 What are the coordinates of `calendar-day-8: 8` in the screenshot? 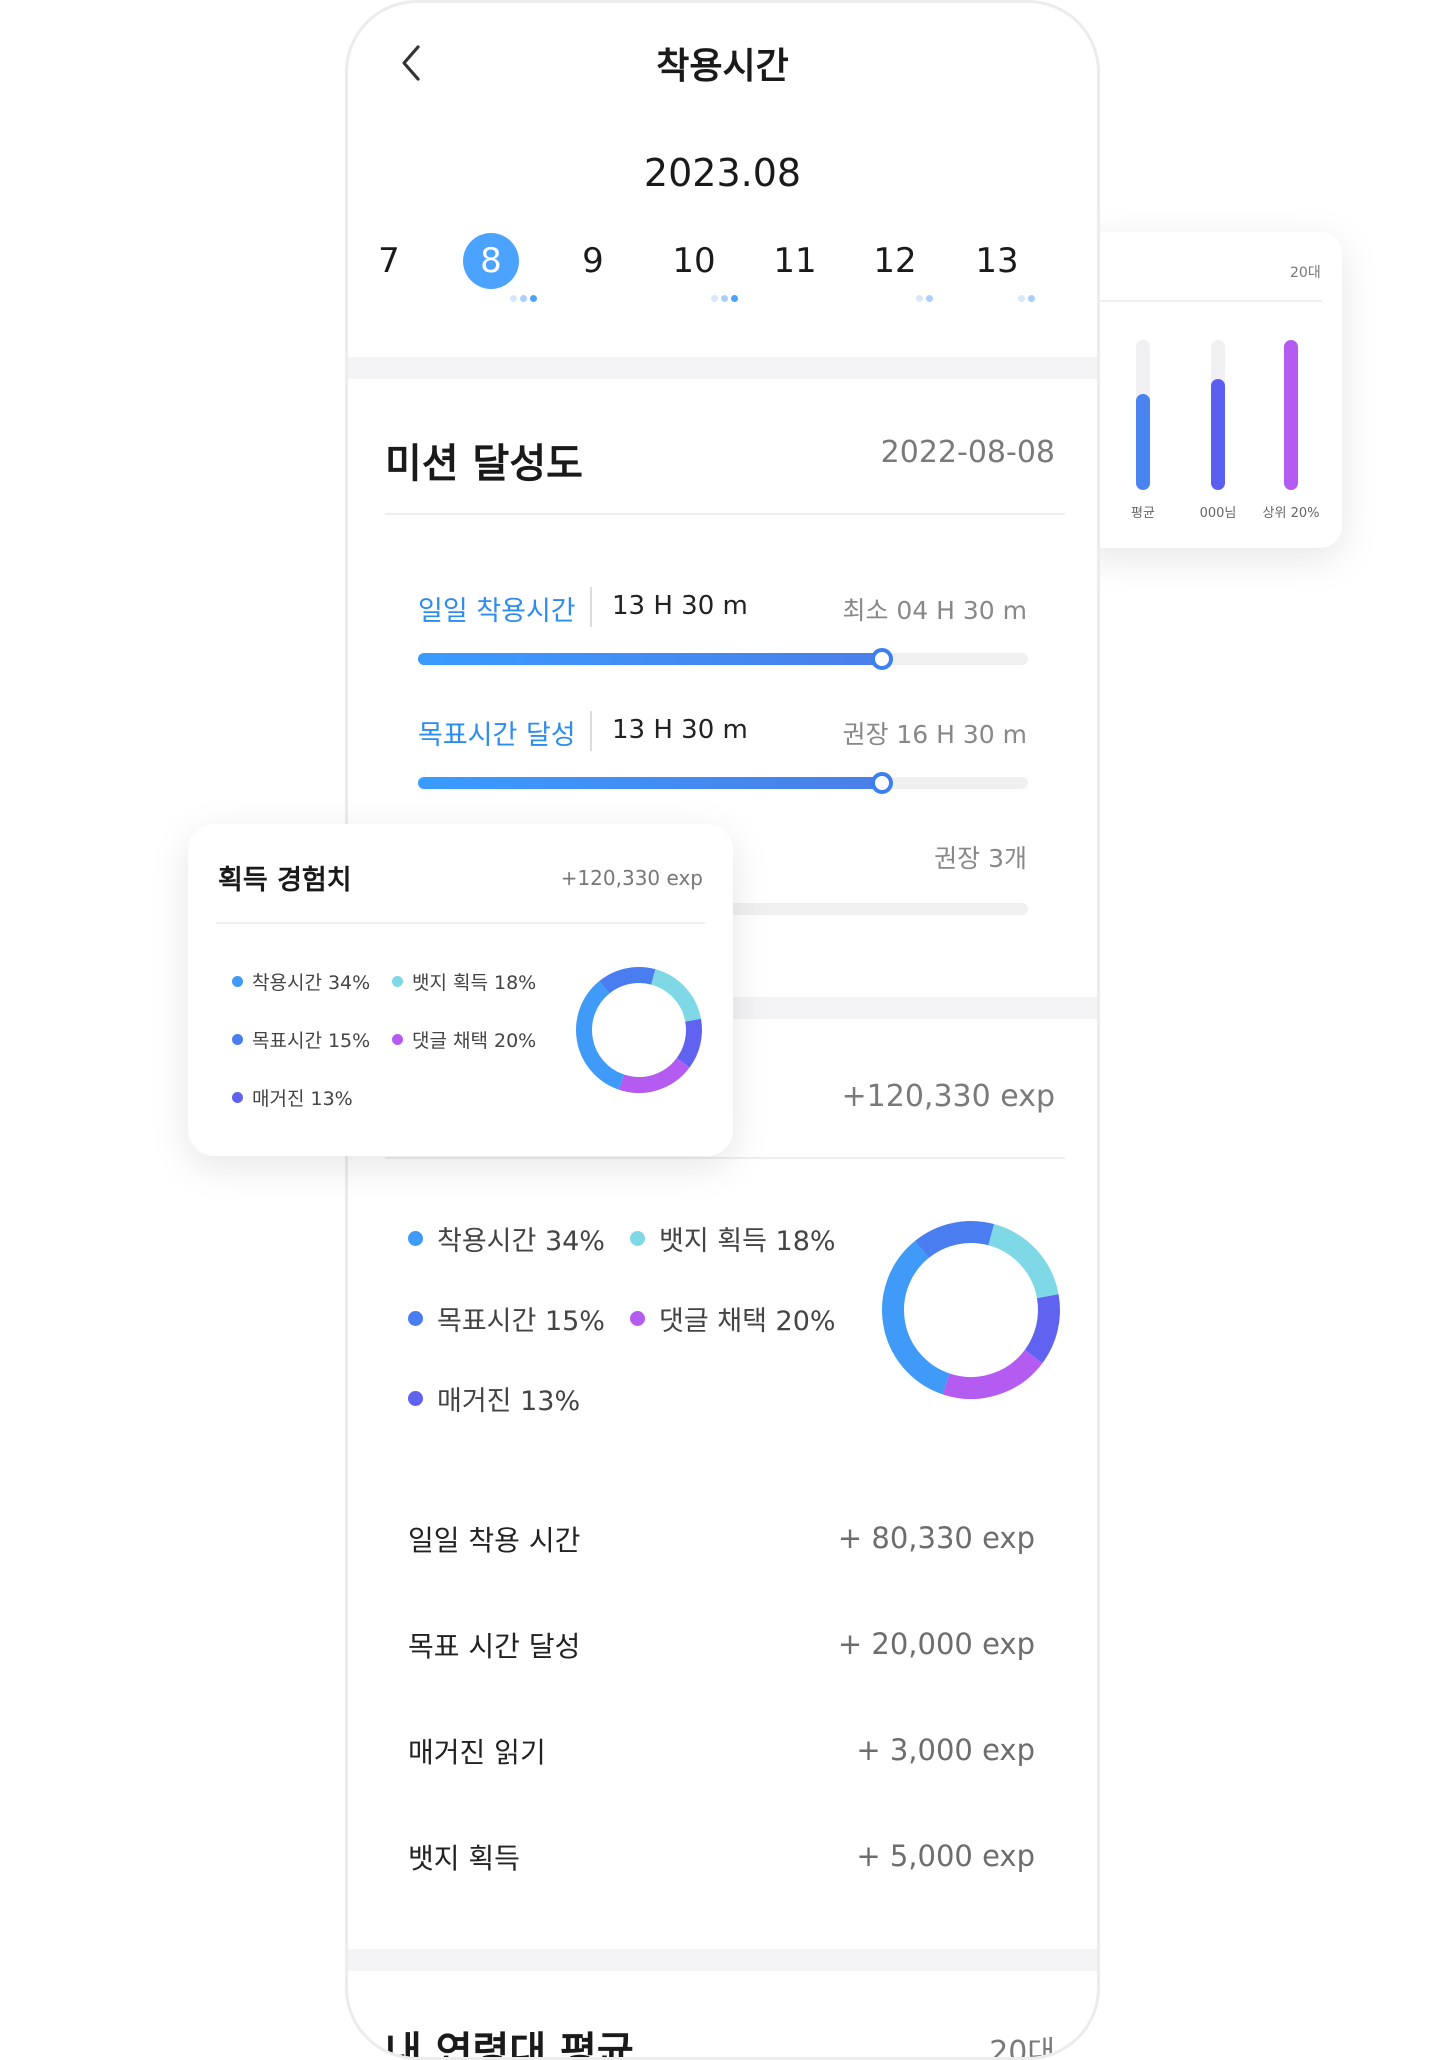 It's located at (491, 261).